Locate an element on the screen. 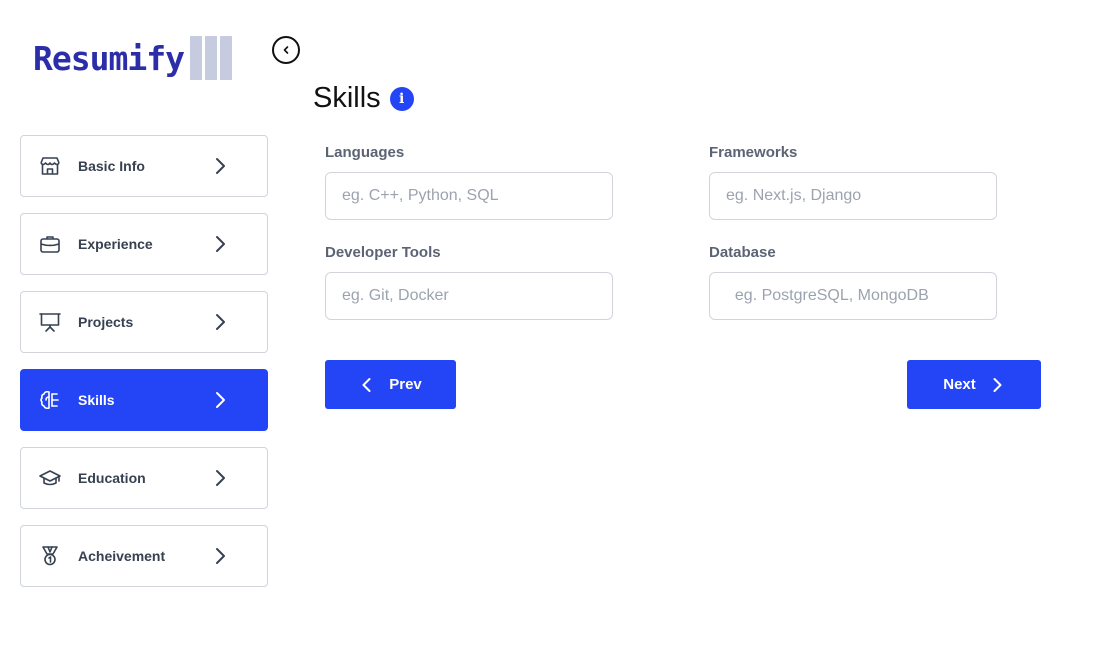  page-title: Skills is located at coordinates (347, 98).